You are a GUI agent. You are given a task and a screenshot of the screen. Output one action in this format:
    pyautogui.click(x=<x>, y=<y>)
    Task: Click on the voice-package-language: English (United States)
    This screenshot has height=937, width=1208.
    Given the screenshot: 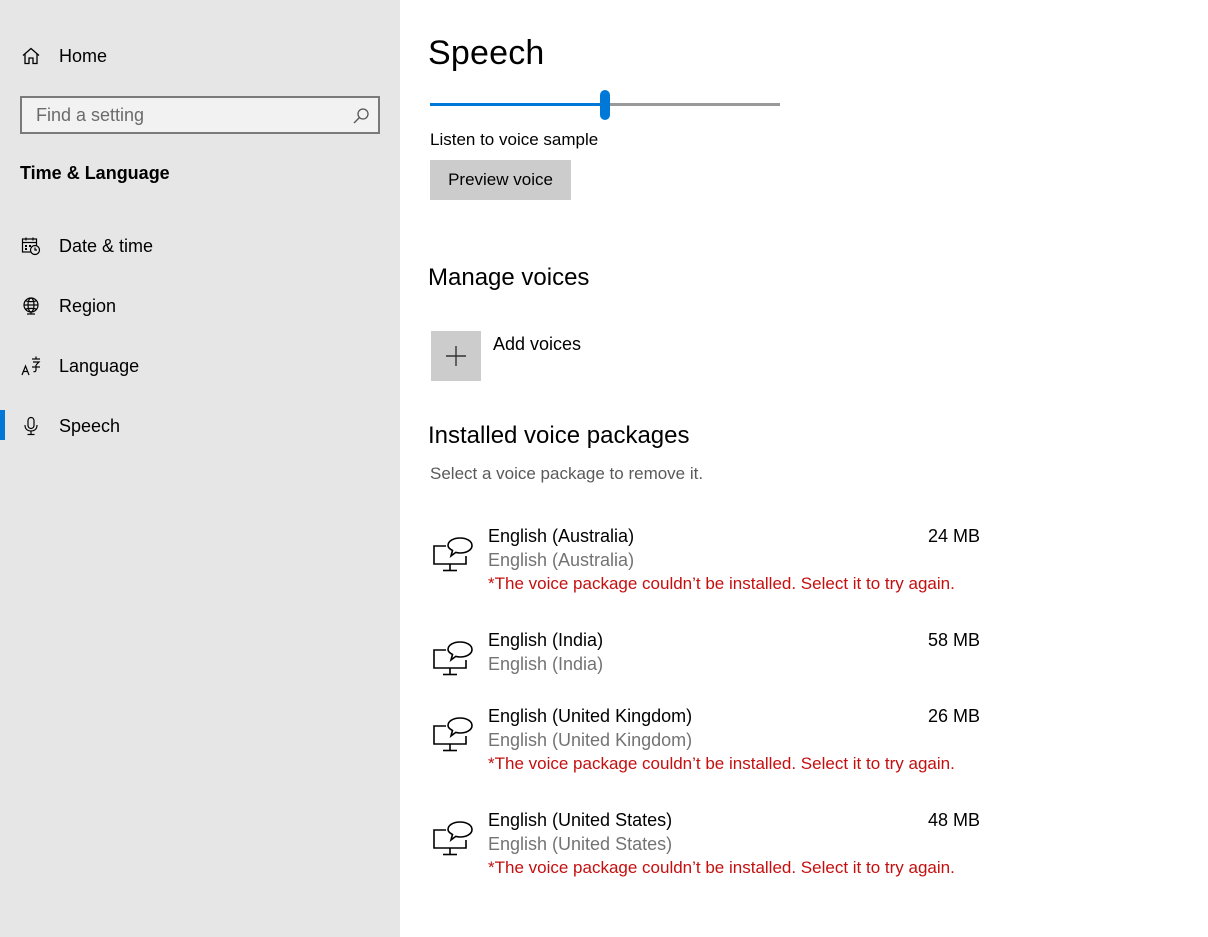 What is the action you would take?
    pyautogui.click(x=580, y=844)
    